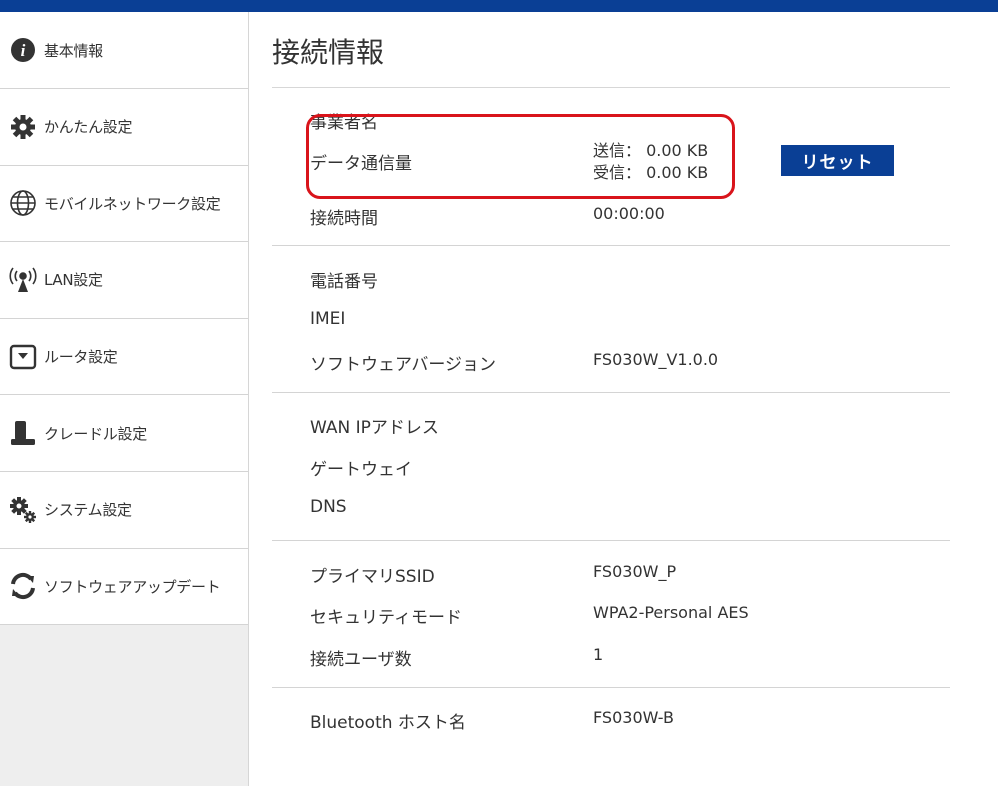 The width and height of the screenshot is (998, 786). Describe the element at coordinates (132, 203) in the screenshot. I see `sidebar-item-label: モバイルネットワーク設定` at that location.